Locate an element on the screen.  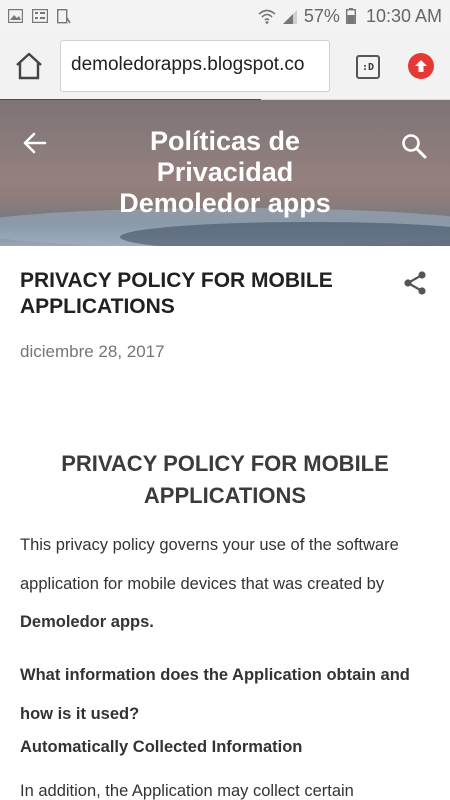
checklist-icon is located at coordinates (40, 16).